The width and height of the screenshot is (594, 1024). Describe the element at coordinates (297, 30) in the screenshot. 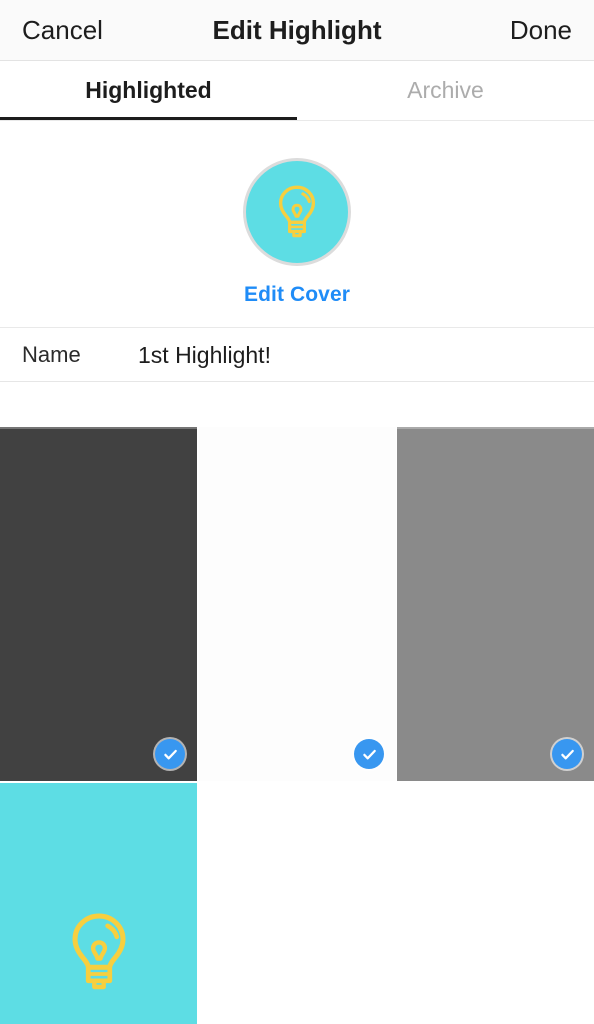

I see `navigation-bar: Cancel Edit Highlight Done` at that location.